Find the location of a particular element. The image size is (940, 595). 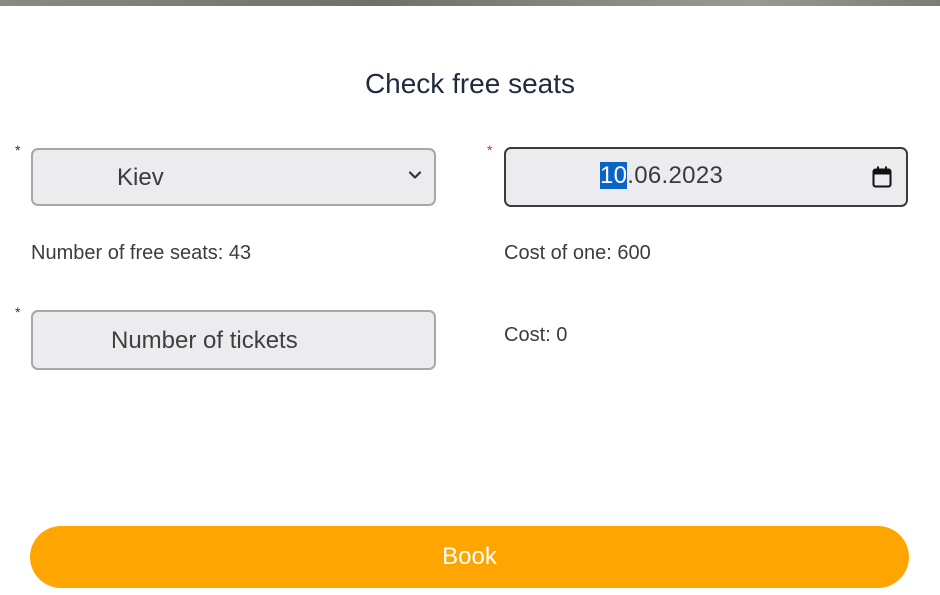

date-day-segment: 10 is located at coordinates (614, 175).